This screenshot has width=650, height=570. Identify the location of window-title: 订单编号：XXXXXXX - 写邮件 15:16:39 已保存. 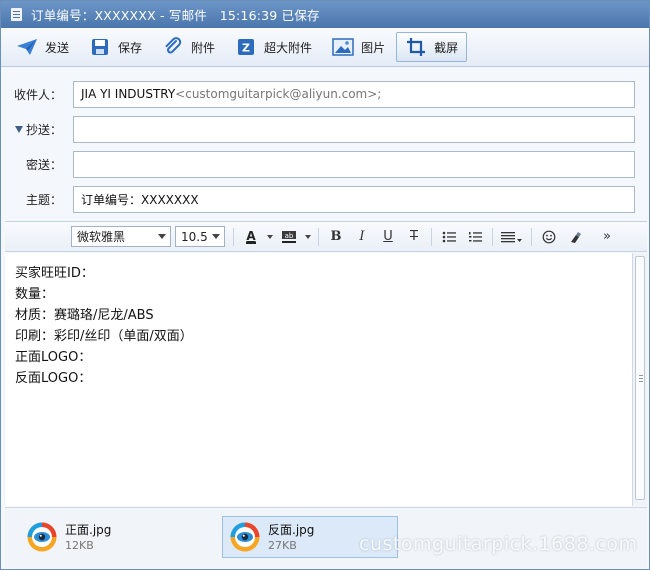
(175, 15).